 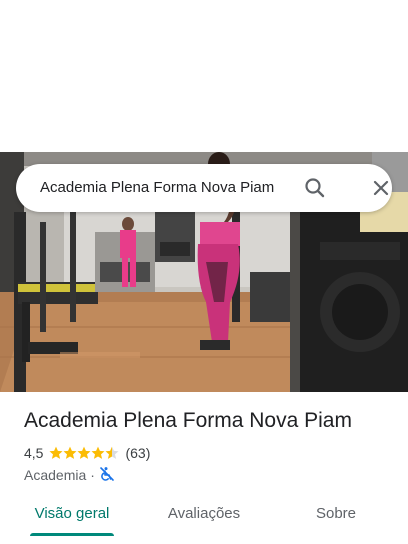 I want to click on star-rating, so click(x=84, y=453).